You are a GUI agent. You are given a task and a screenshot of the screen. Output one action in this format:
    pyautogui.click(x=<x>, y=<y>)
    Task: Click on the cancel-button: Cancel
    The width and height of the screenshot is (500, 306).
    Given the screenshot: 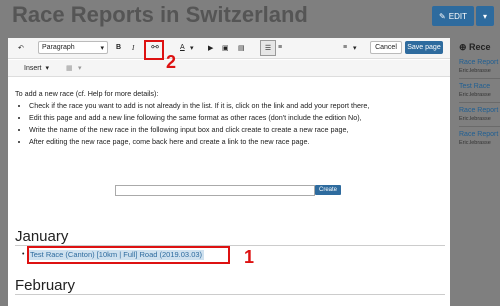 What is the action you would take?
    pyautogui.click(x=386, y=47)
    